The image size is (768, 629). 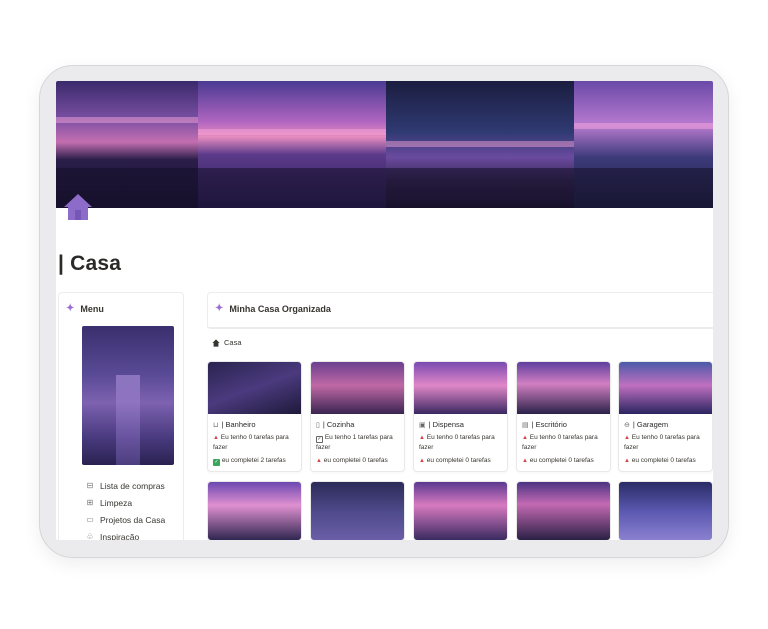 I want to click on page-title: | Casa, so click(x=90, y=263).